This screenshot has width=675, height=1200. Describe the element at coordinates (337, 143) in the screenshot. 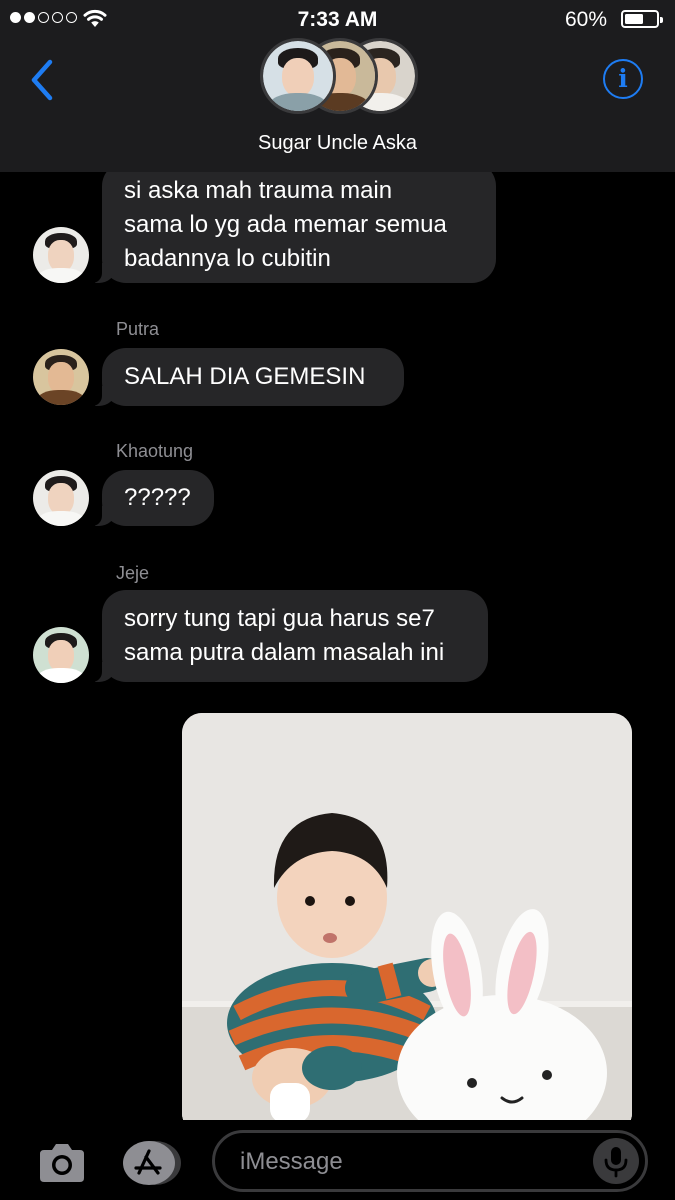

I see `group-name: Sugar Uncle Aska` at that location.